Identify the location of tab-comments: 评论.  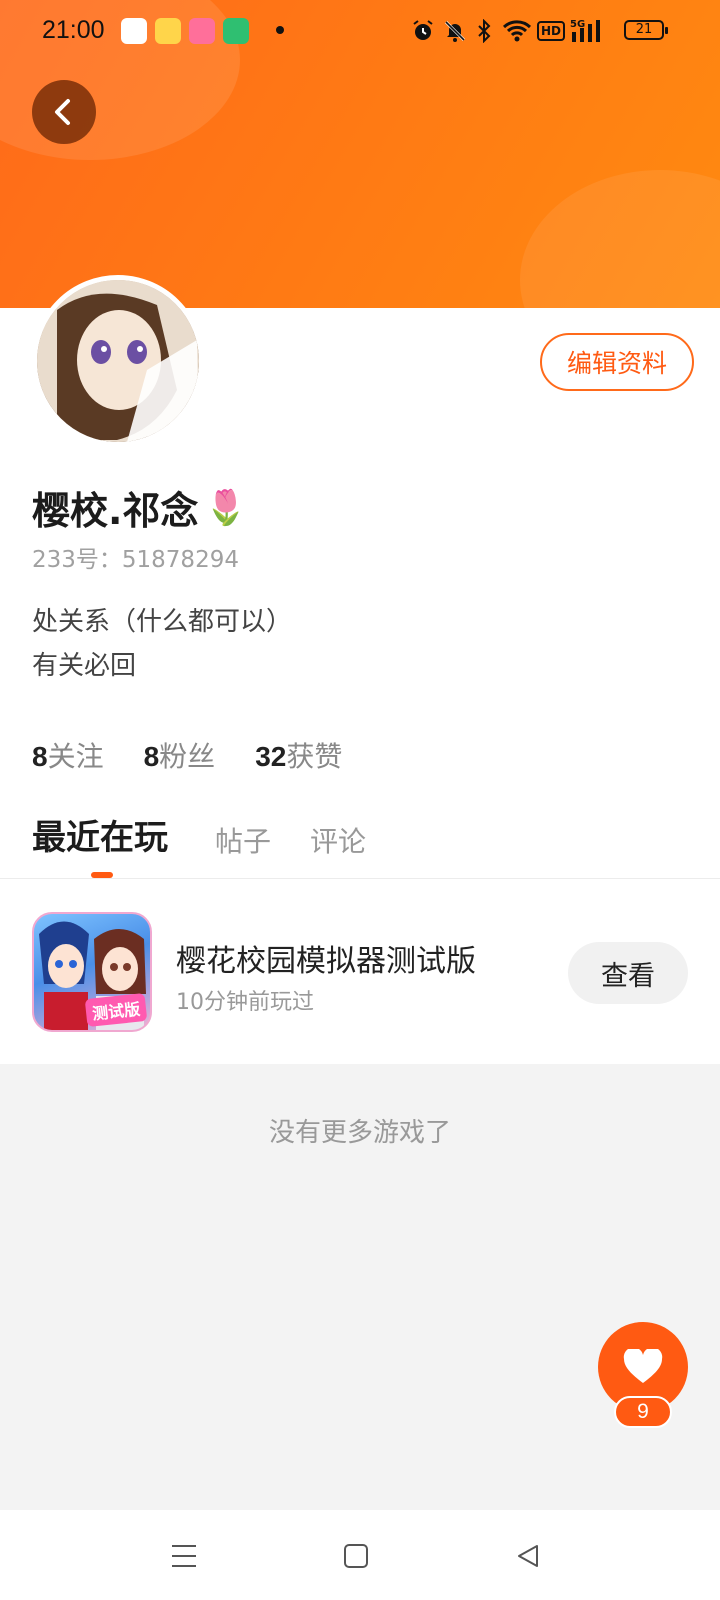
(338, 840).